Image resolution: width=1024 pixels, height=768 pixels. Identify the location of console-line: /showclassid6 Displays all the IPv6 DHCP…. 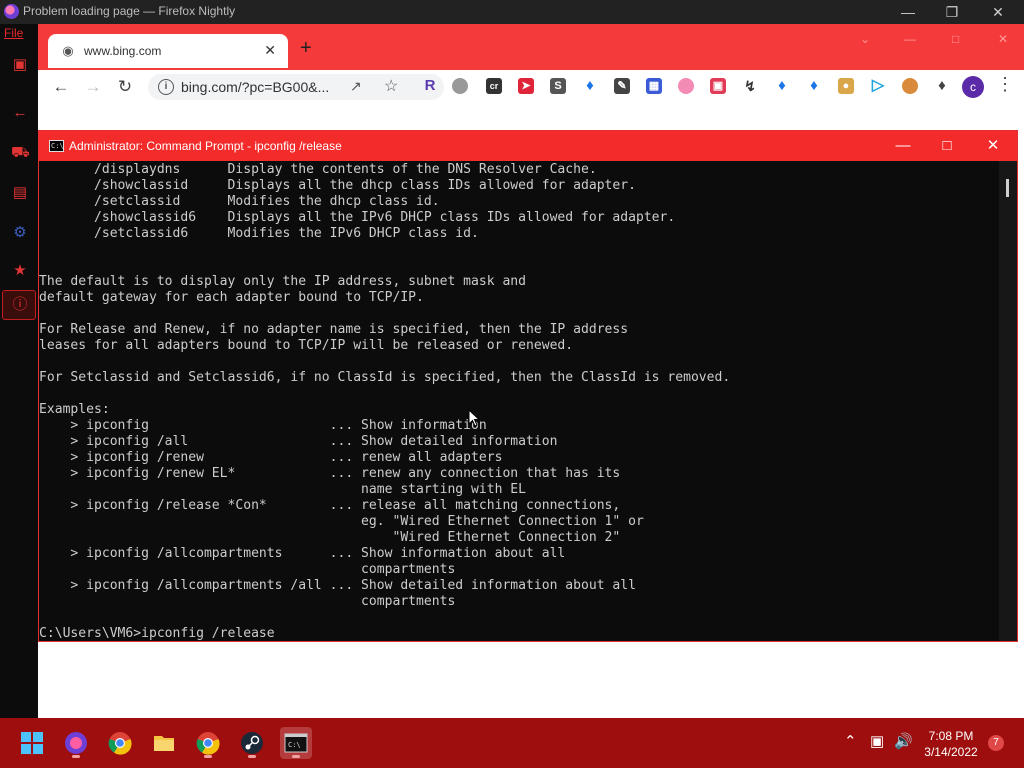
(357, 217).